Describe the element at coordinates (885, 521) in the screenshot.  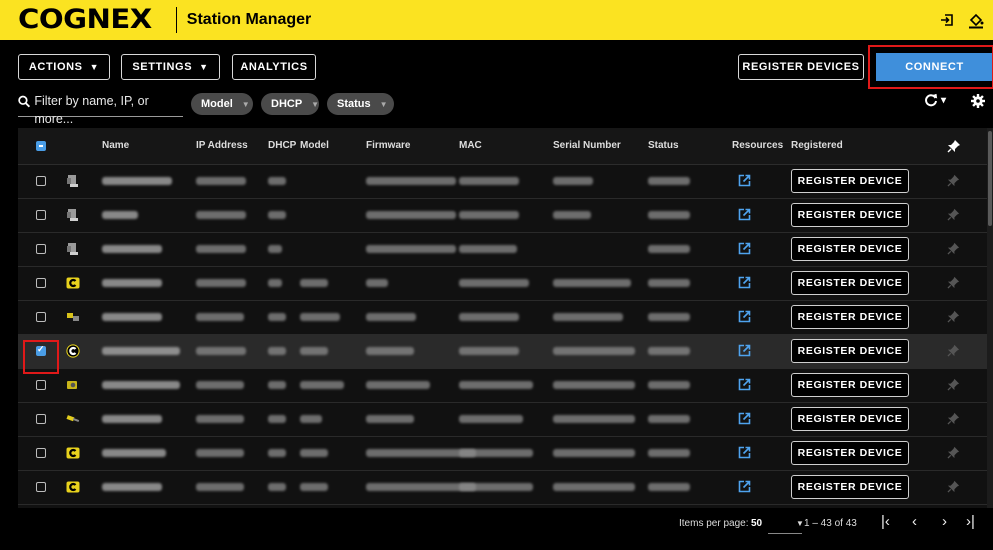
I see `first-page-icon: |‹` at that location.